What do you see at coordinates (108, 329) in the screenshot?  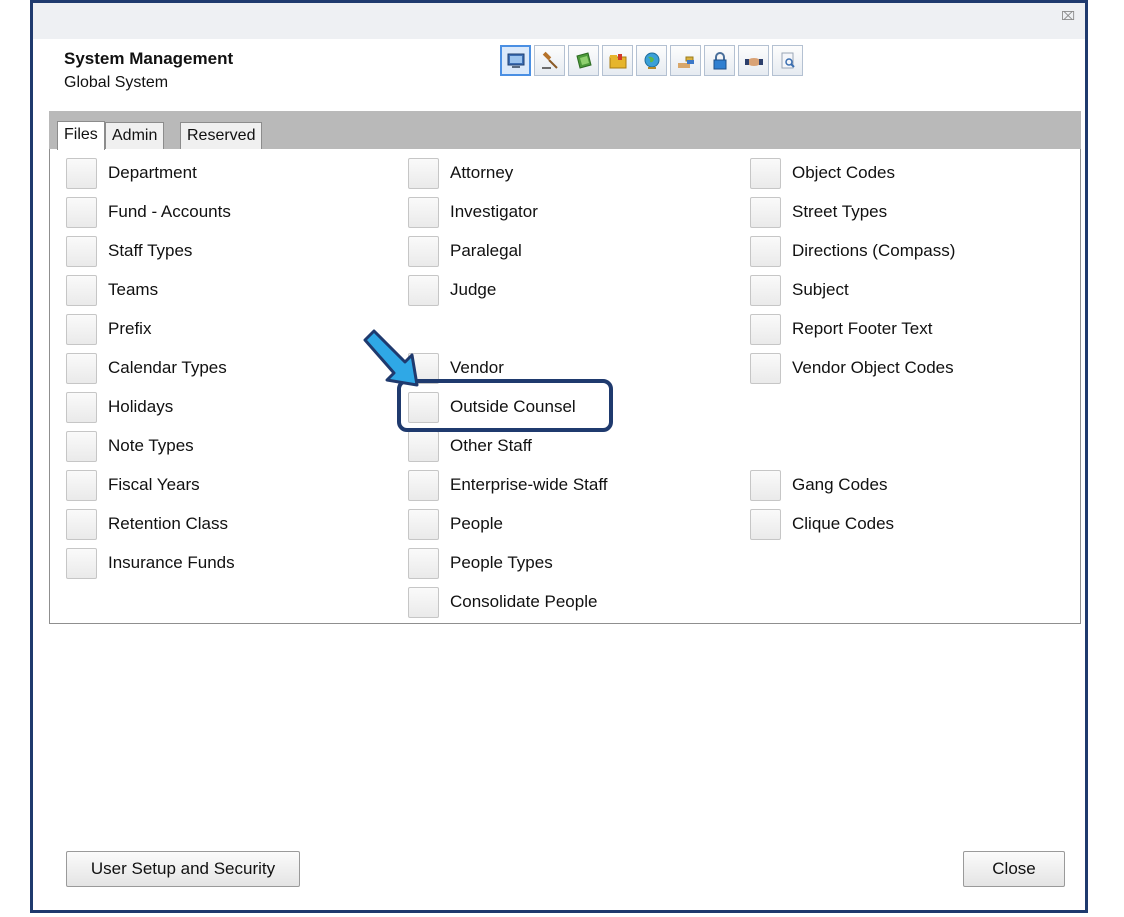 I see `file-button-prefix: Prefix` at bounding box center [108, 329].